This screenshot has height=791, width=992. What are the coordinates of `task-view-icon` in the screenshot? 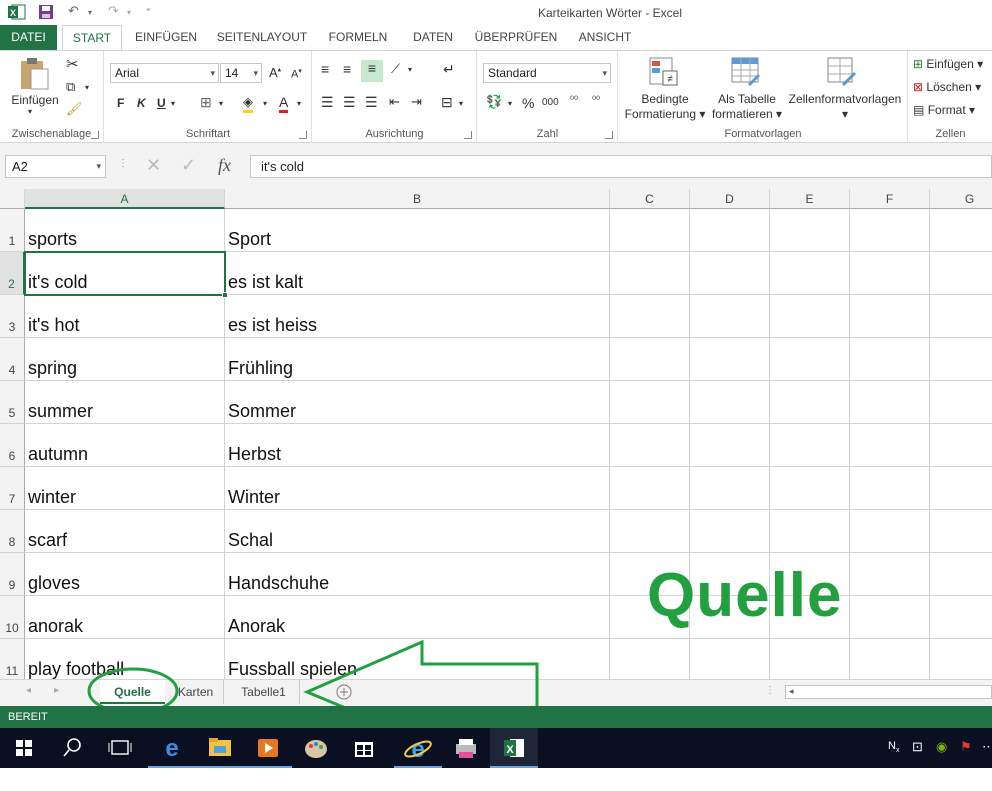 It's located at (120, 748).